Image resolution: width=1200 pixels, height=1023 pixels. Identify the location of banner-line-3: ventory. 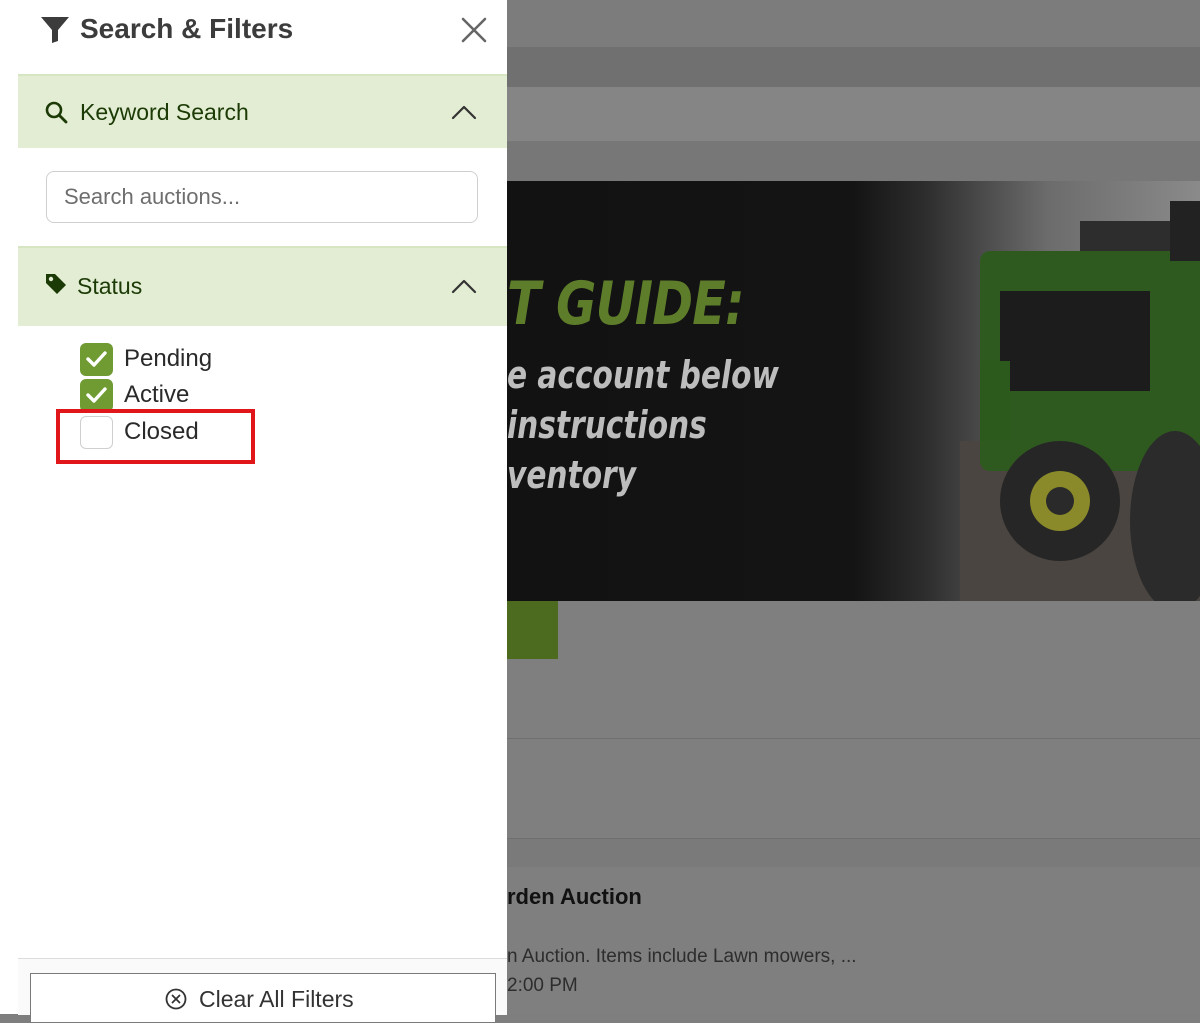
(572, 475).